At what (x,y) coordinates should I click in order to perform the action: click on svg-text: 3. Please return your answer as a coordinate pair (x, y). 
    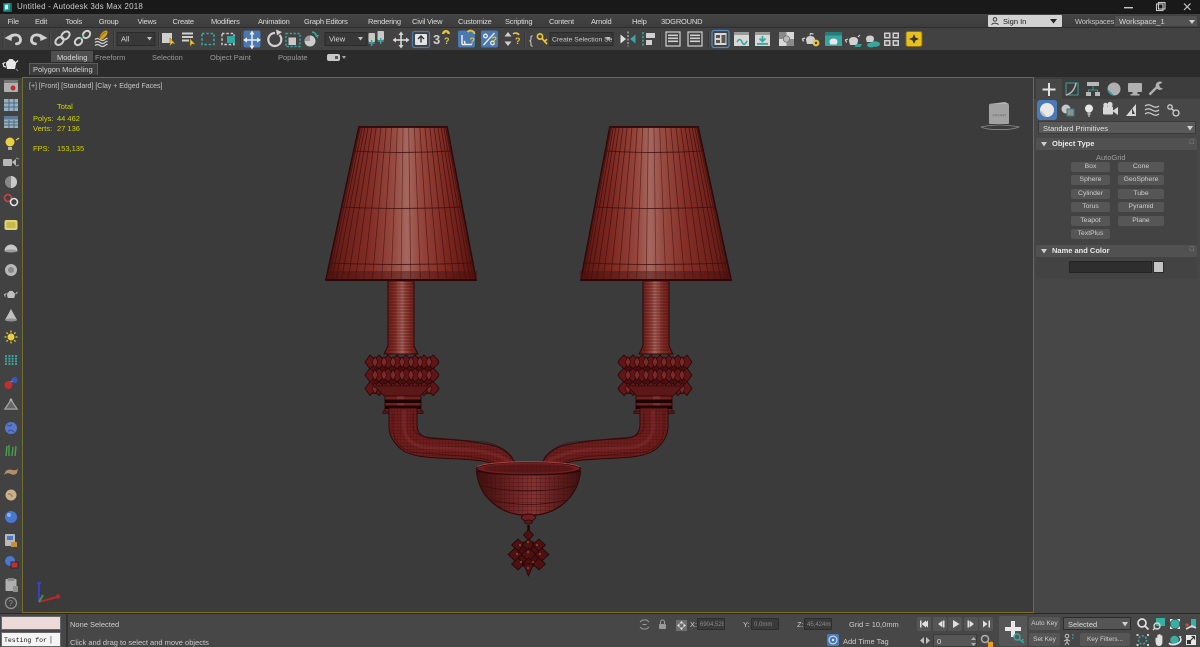
    Looking at the image, I should click on (436, 39).